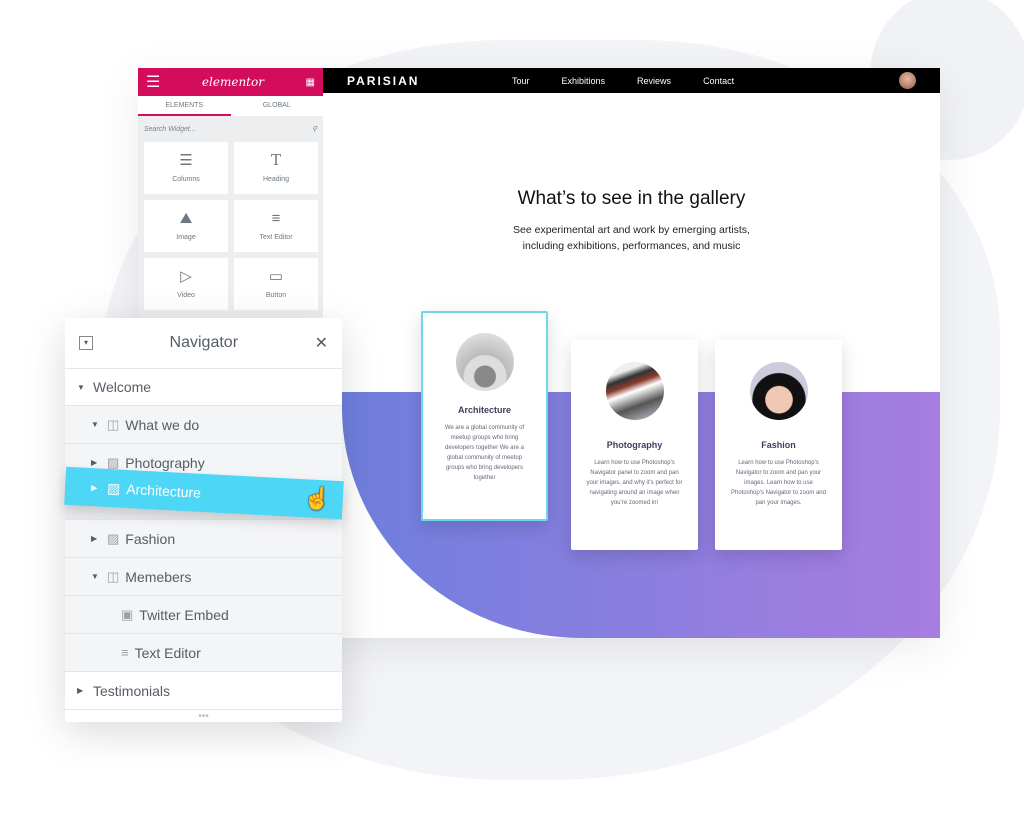  Describe the element at coordinates (186, 179) in the screenshot. I see `widget-label: Columns` at that location.